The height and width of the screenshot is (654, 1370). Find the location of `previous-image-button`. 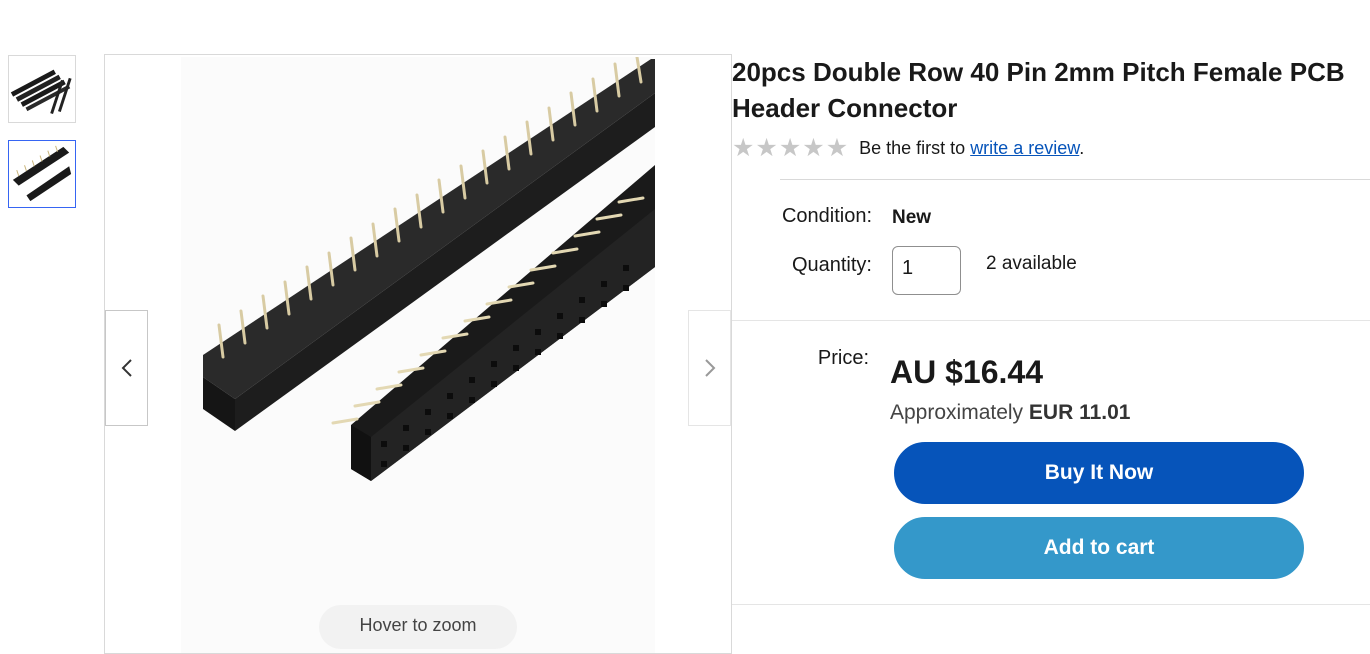

previous-image-button is located at coordinates (126, 368).